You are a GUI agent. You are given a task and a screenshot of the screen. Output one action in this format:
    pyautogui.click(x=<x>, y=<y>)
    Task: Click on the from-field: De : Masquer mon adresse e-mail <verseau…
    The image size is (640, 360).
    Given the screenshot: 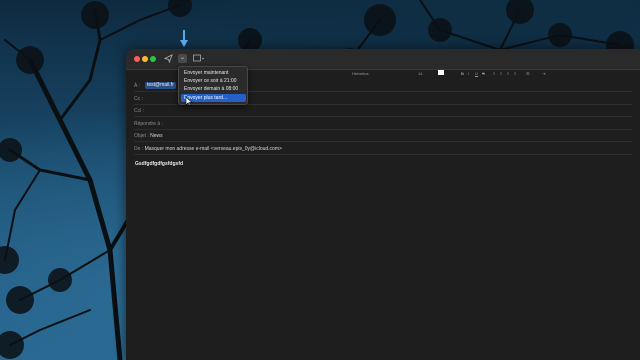 What is the action you would take?
    pyautogui.click(x=383, y=149)
    